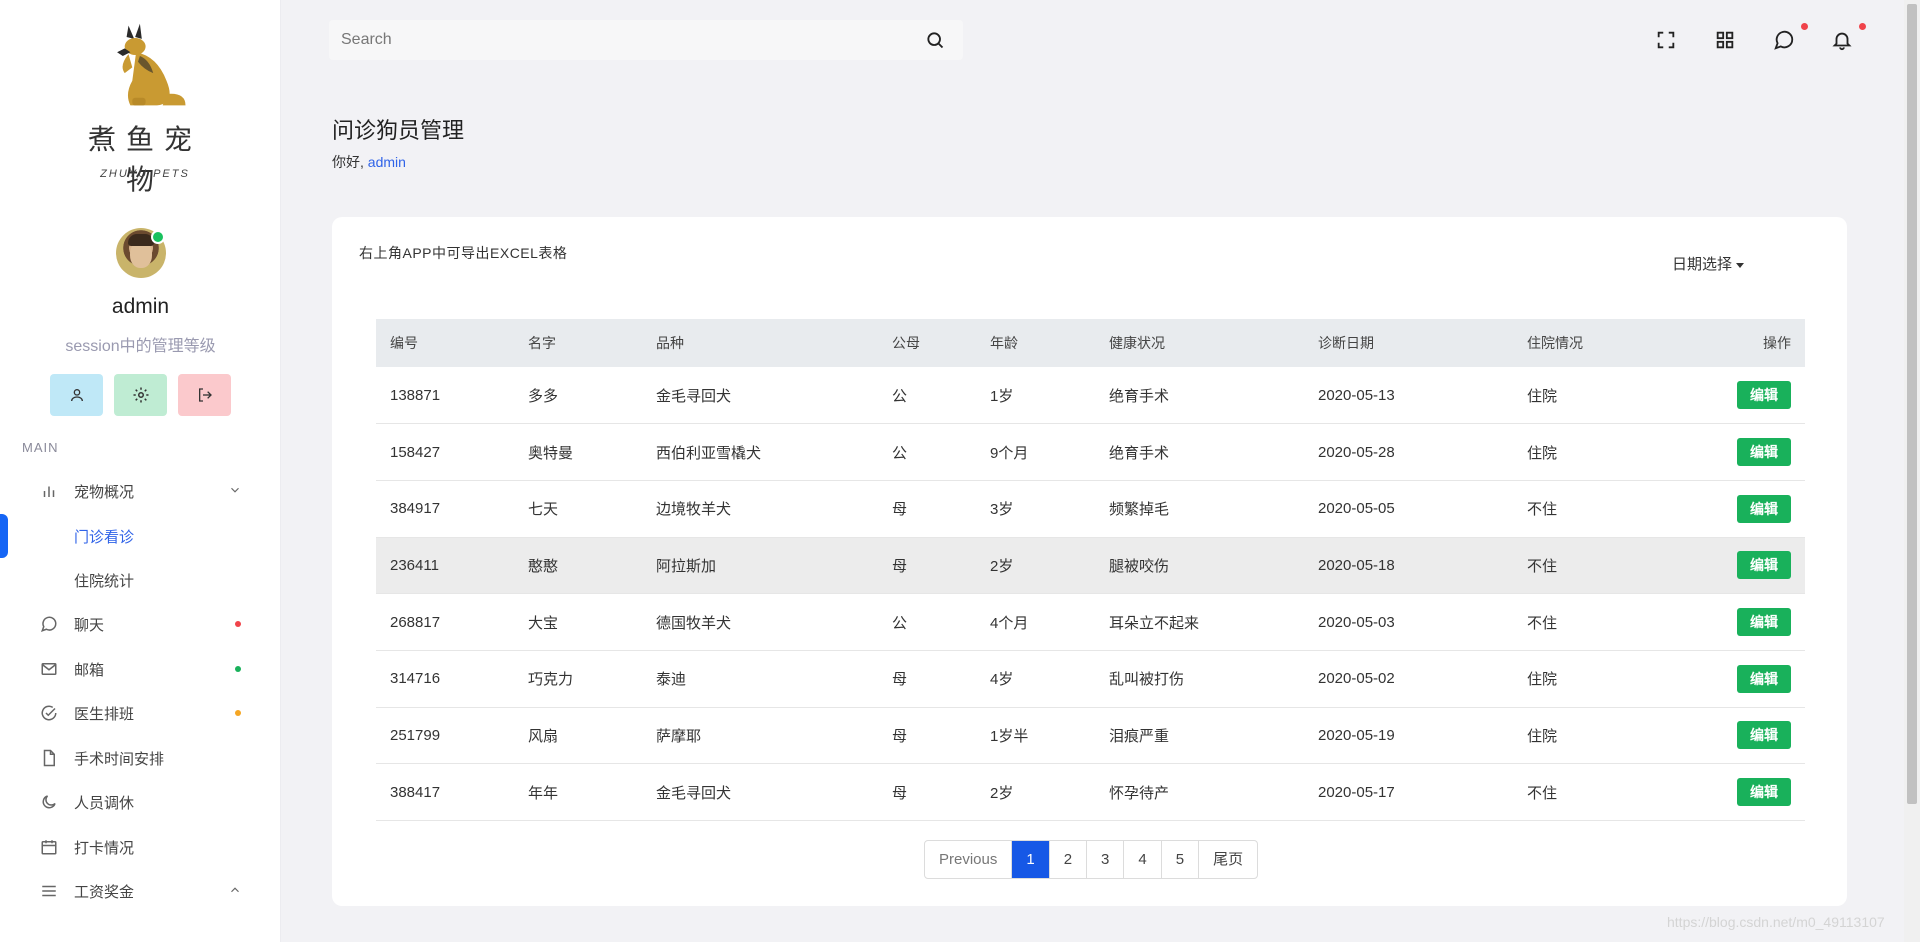 The height and width of the screenshot is (942, 1920). What do you see at coordinates (900, 453) in the screenshot?
I see `table-cell: 公` at bounding box center [900, 453].